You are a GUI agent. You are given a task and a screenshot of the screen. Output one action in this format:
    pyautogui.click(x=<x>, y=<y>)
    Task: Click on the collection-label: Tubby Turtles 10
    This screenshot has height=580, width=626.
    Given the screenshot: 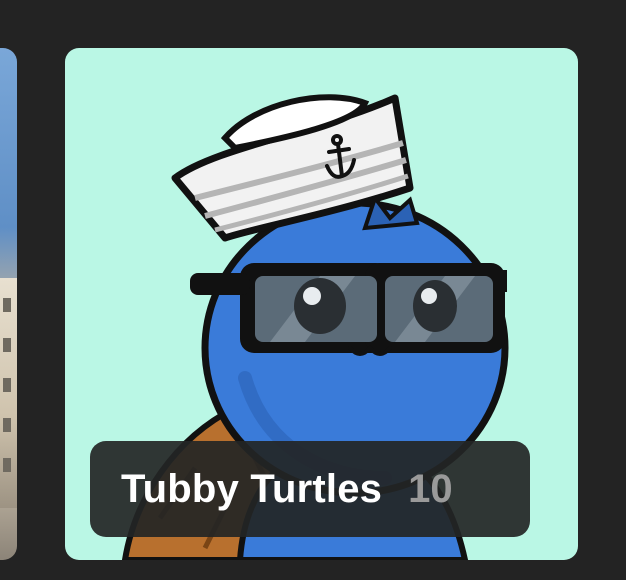 What is the action you would take?
    pyautogui.click(x=310, y=489)
    